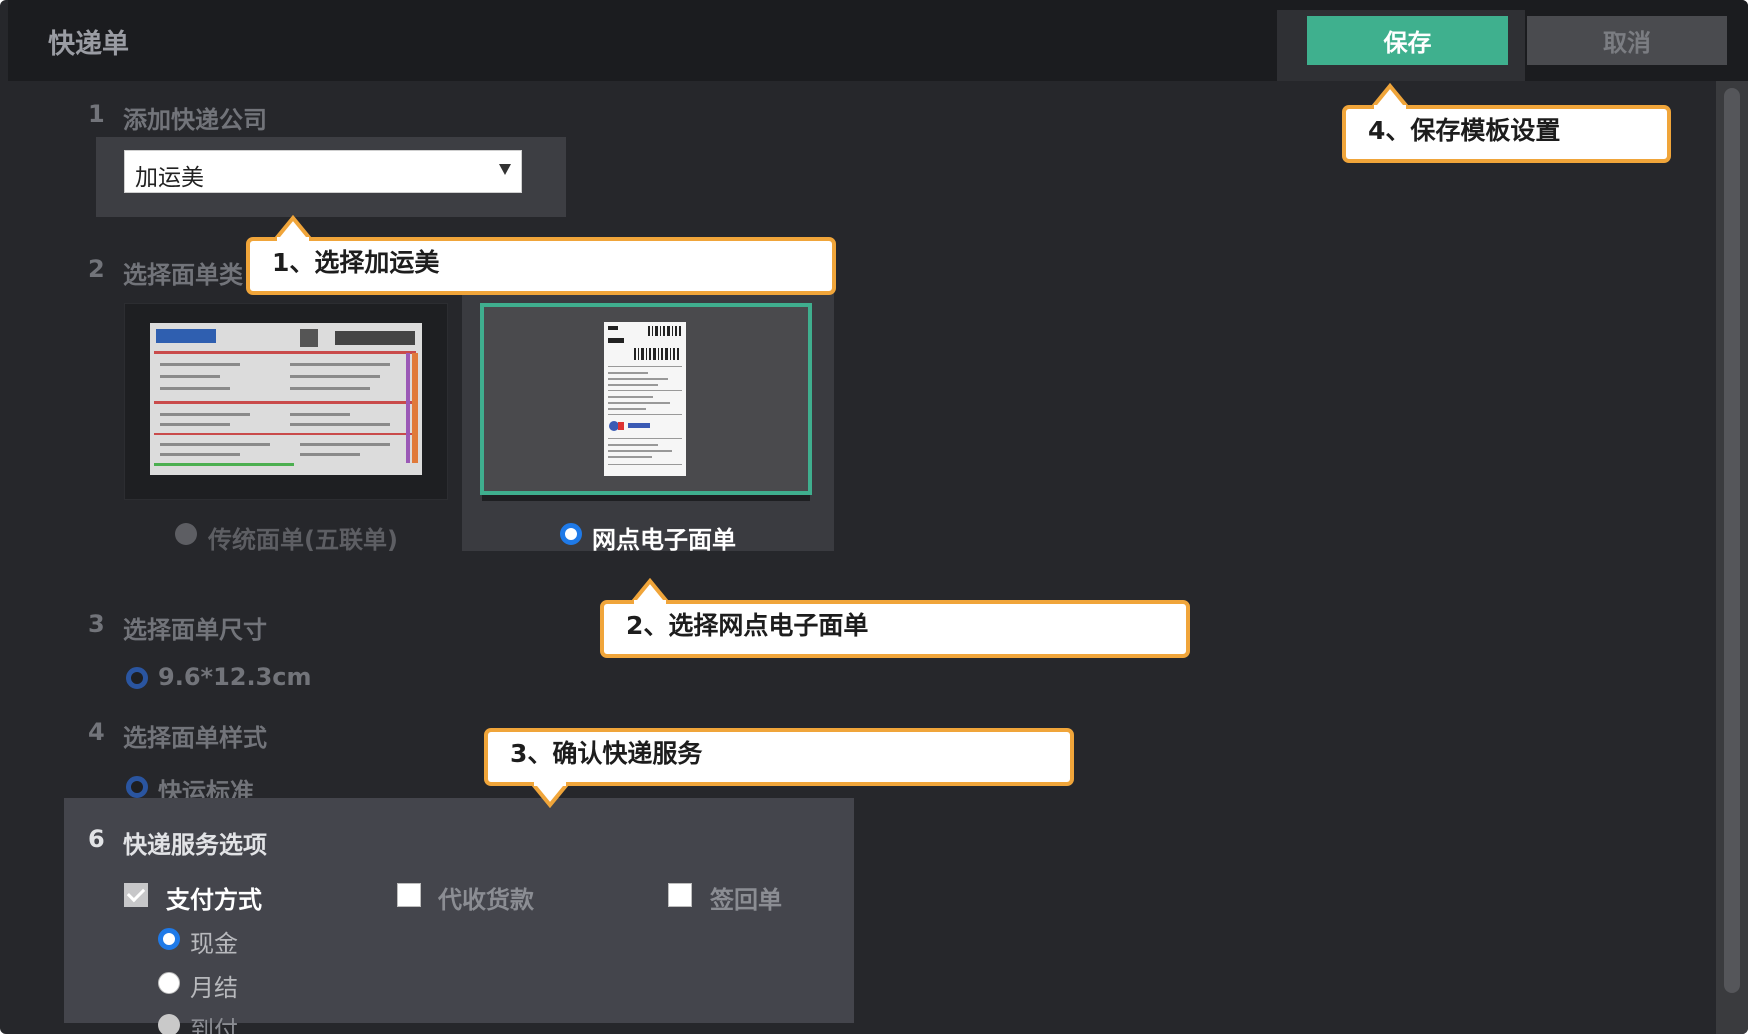 This screenshot has height=1034, width=1748. Describe the element at coordinates (137, 787) in the screenshot. I see `style-radio` at that location.